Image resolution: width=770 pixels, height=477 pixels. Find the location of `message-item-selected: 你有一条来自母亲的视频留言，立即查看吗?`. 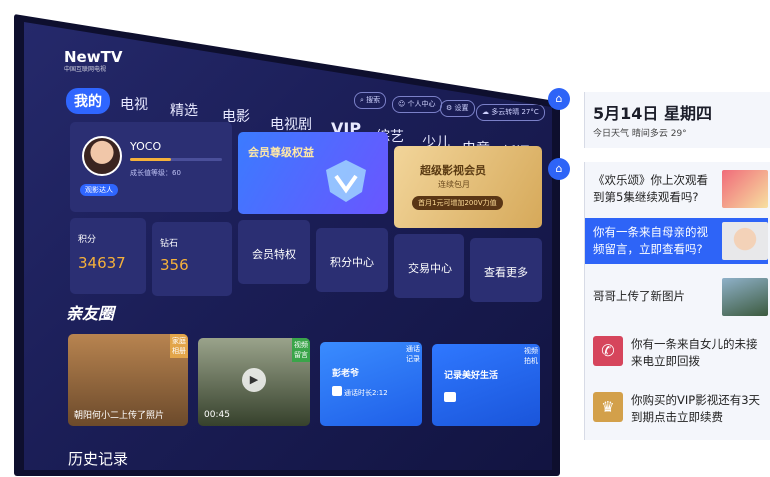

message-item-selected: 你有一条来自母亲的视频留言，立即查看吗? is located at coordinates (676, 241).